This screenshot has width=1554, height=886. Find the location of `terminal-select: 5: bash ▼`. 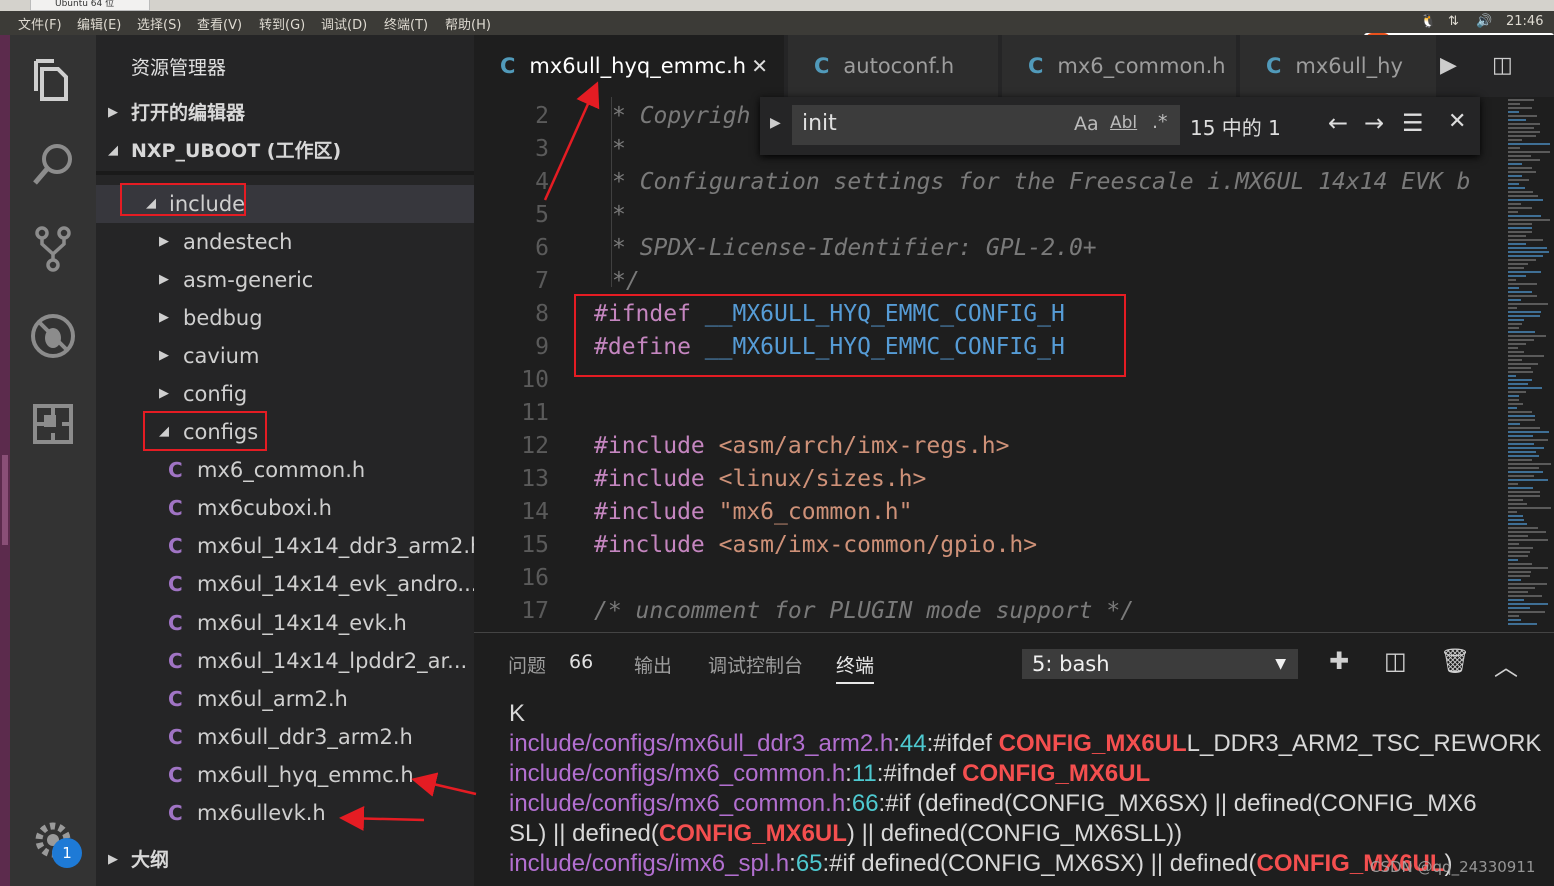

terminal-select: 5: bash ▼ is located at coordinates (1160, 664).